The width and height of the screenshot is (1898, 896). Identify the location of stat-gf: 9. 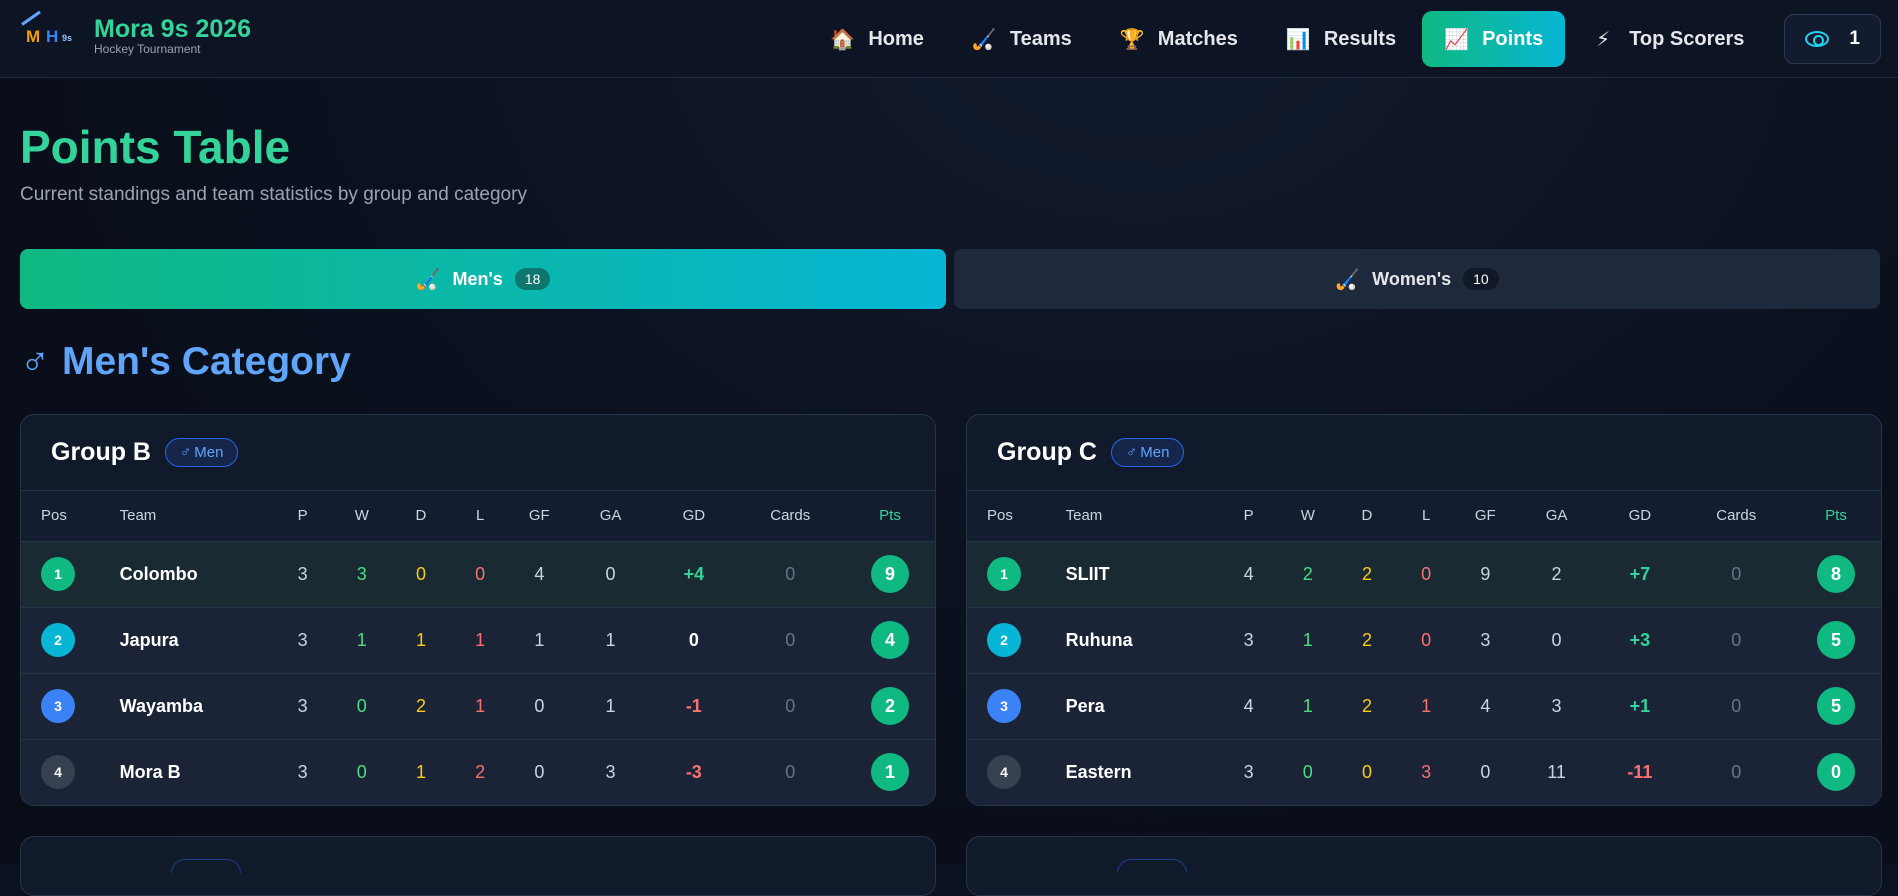
(1485, 573).